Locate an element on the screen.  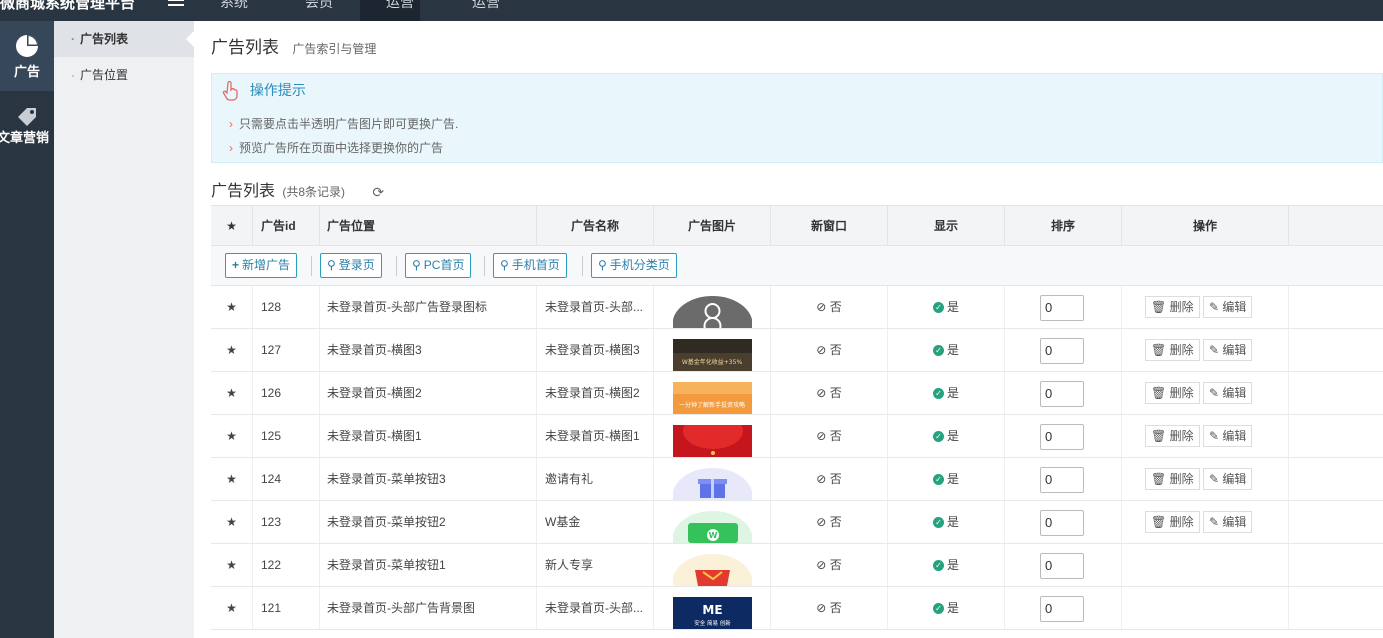
filter-mobile-home-button: ⚲ 手机首页 is located at coordinates (530, 265).